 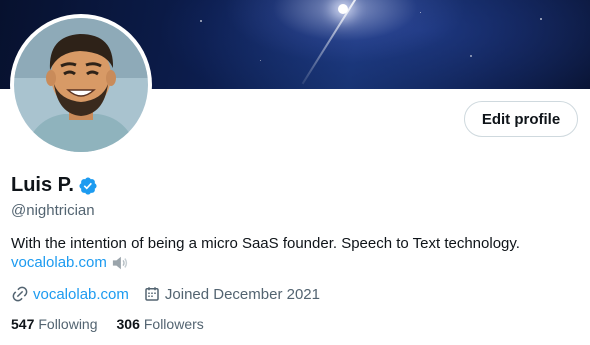 I want to click on avatar-image, so click(x=81, y=85).